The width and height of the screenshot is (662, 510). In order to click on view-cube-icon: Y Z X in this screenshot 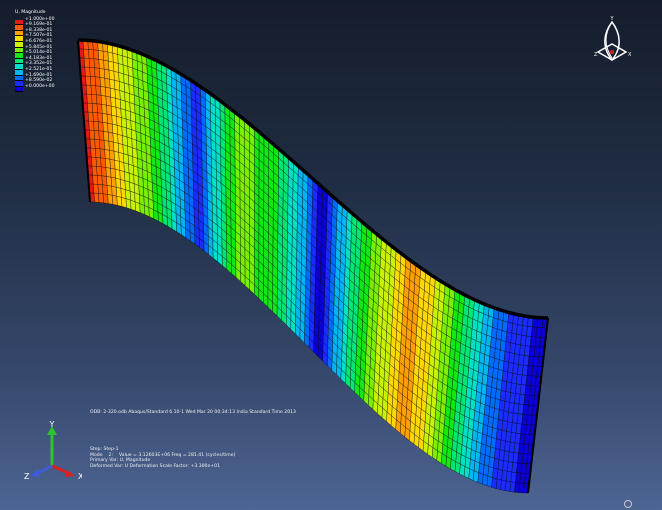, I will do `click(615, 44)`.